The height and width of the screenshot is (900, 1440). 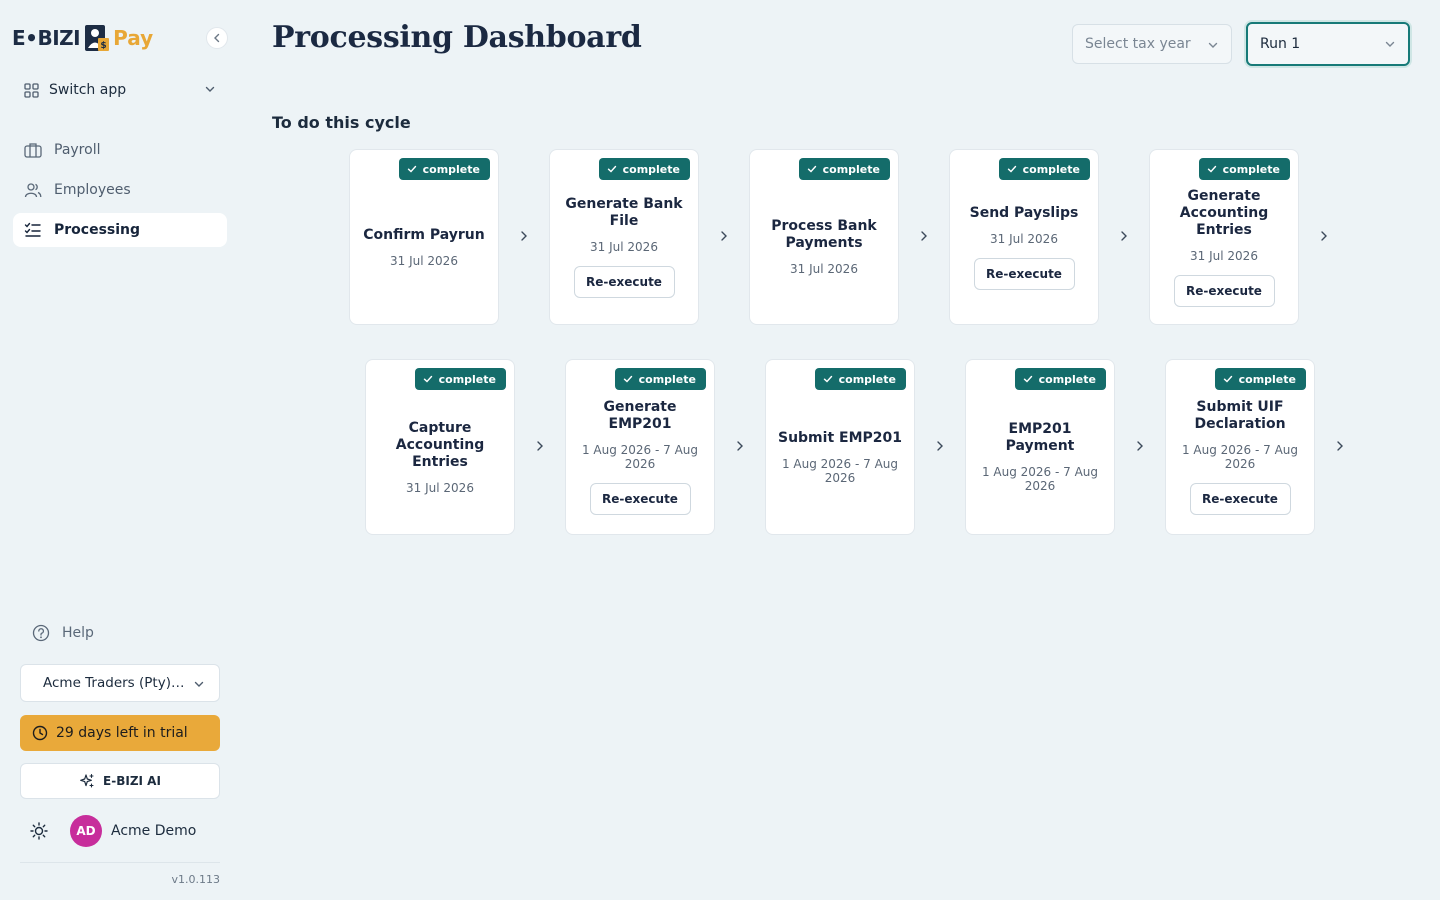 I want to click on user-name: Acme Demo, so click(x=153, y=831).